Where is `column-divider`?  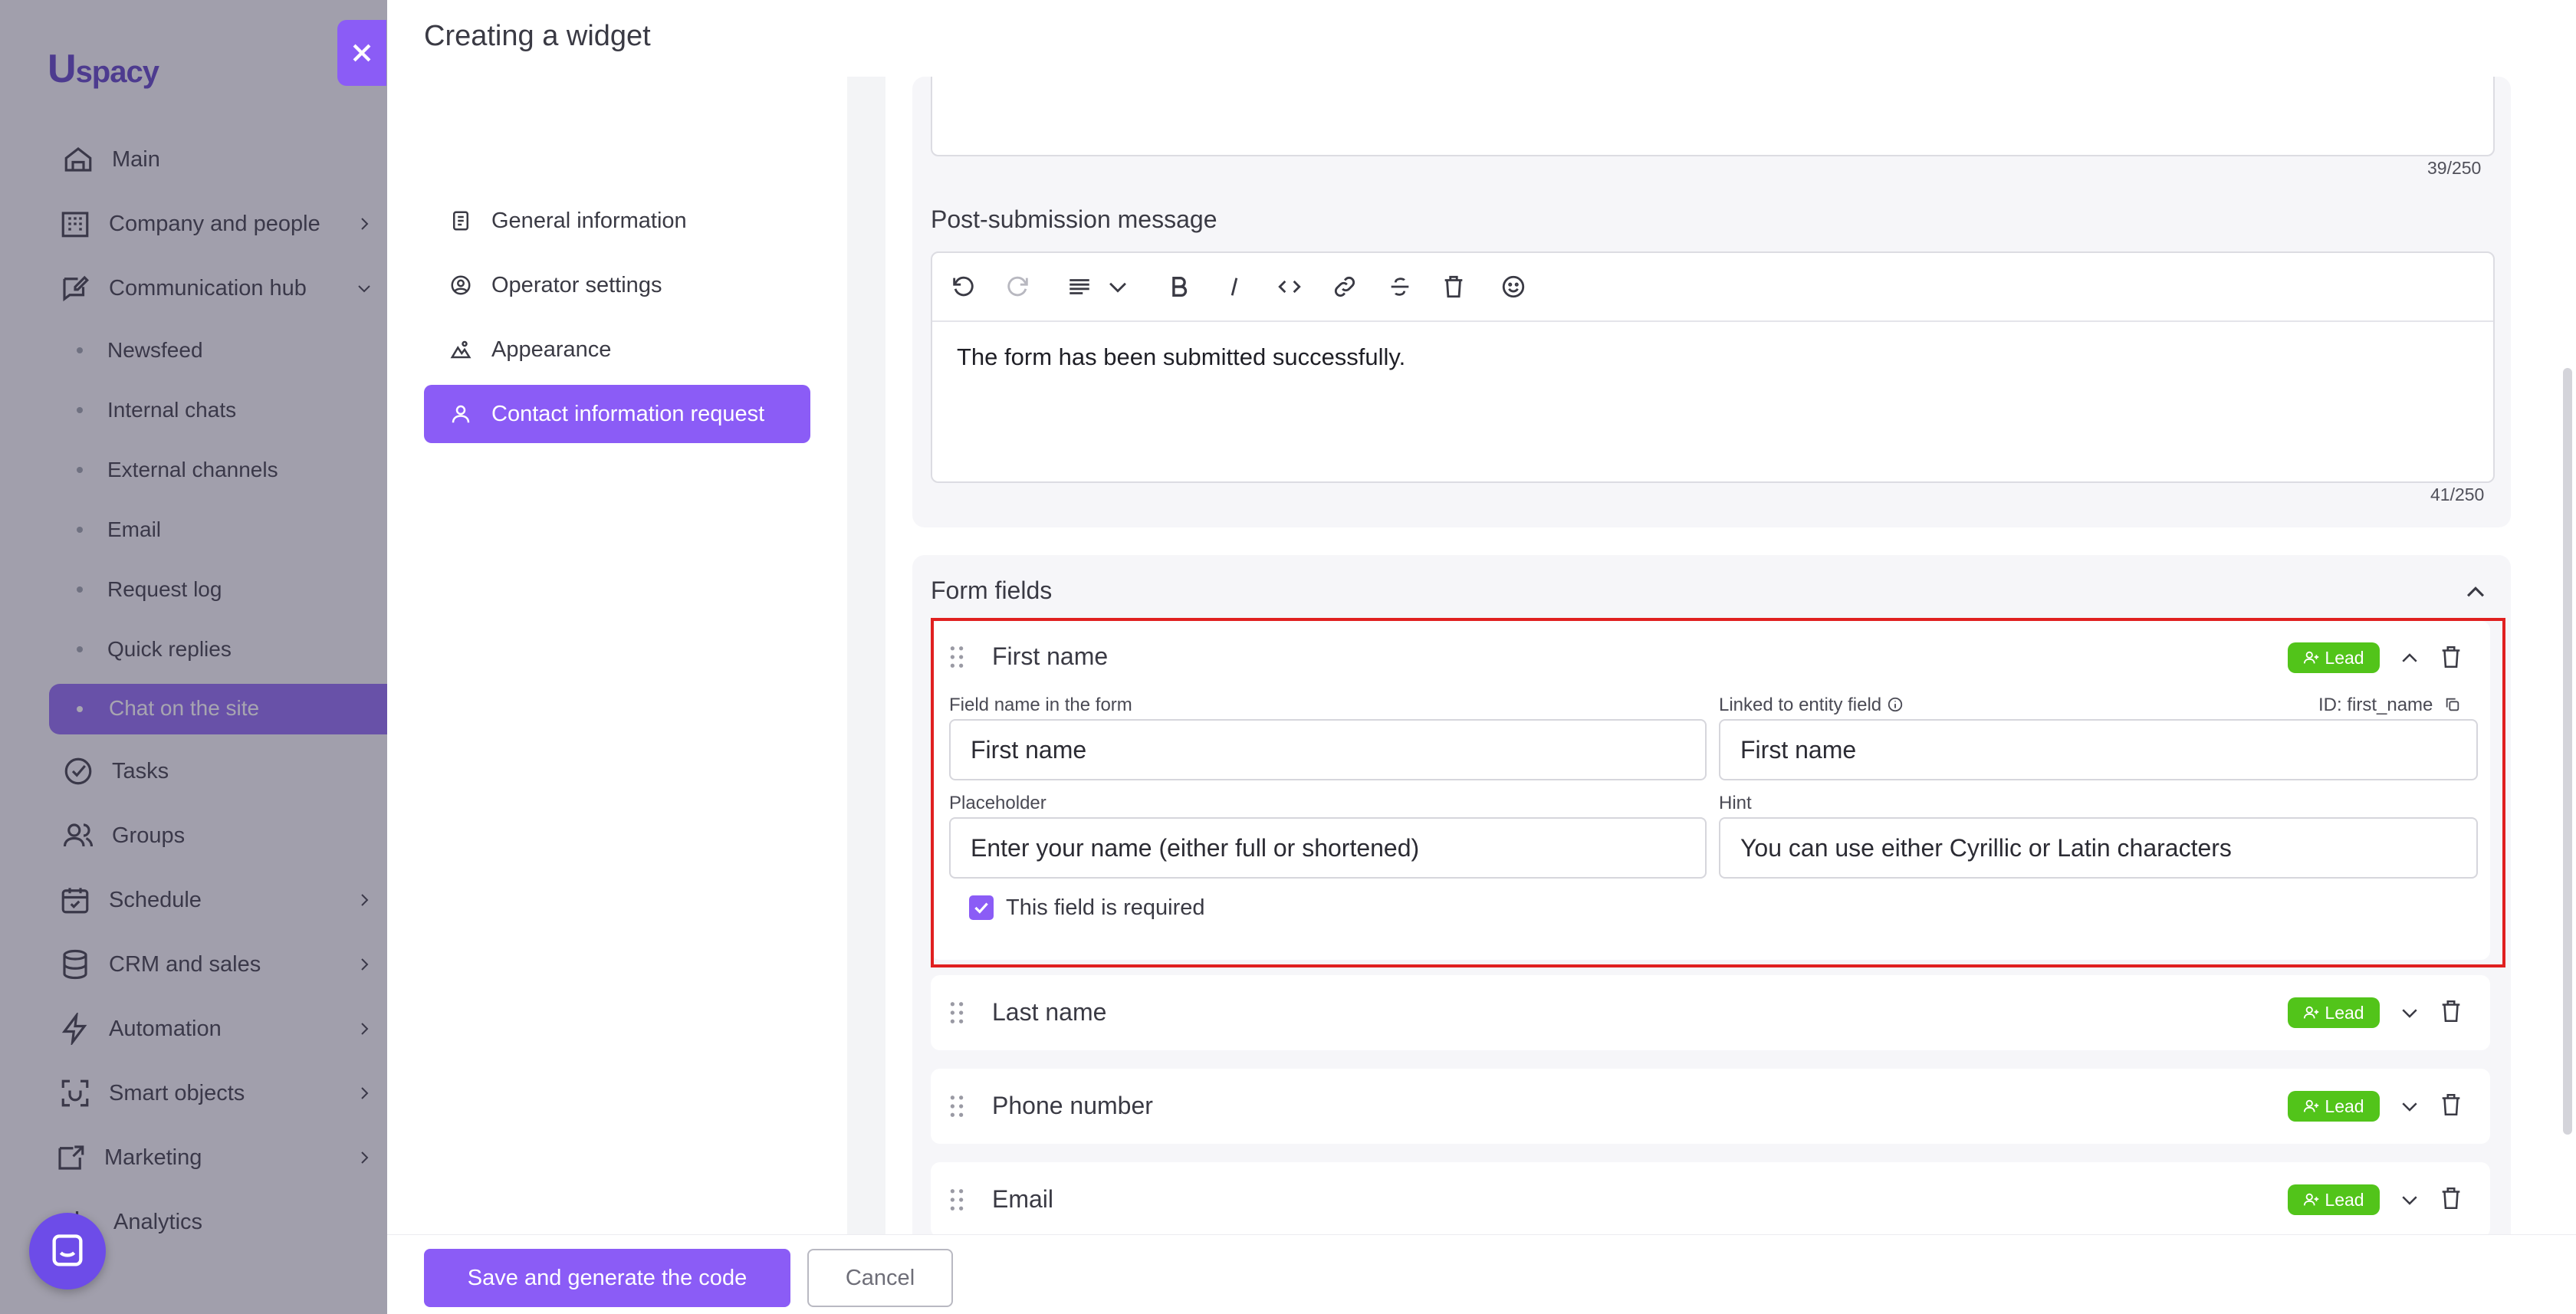 column-divider is located at coordinates (866, 655).